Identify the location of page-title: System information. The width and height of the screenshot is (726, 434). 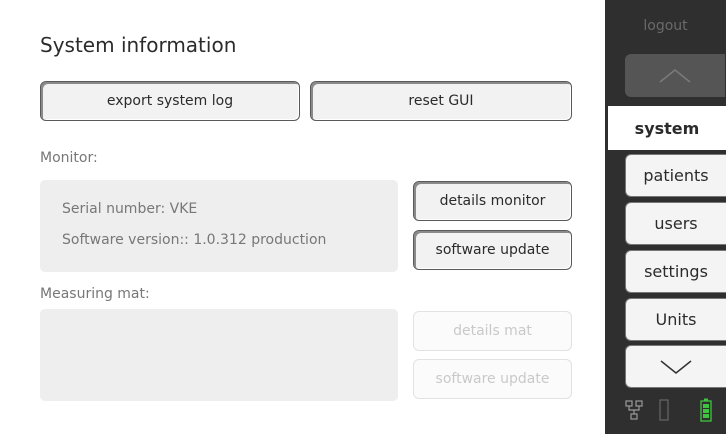
(138, 45).